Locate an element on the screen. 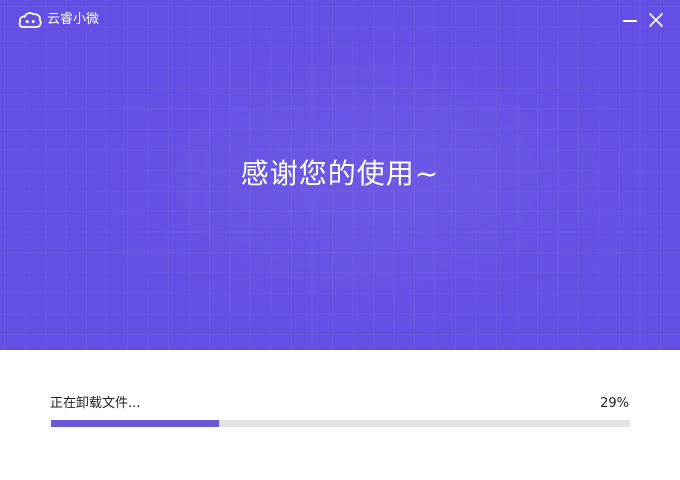  app-logo-icon is located at coordinates (30, 20).